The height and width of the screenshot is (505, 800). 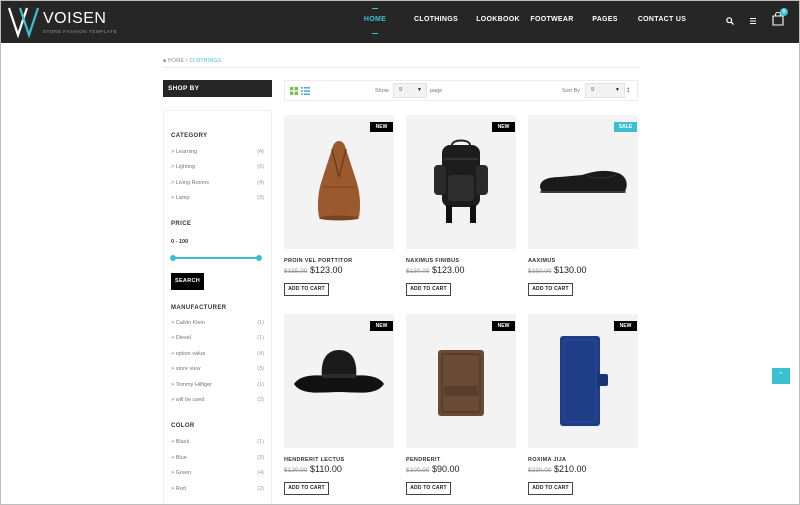 What do you see at coordinates (305, 91) in the screenshot?
I see `list-view-icon` at bounding box center [305, 91].